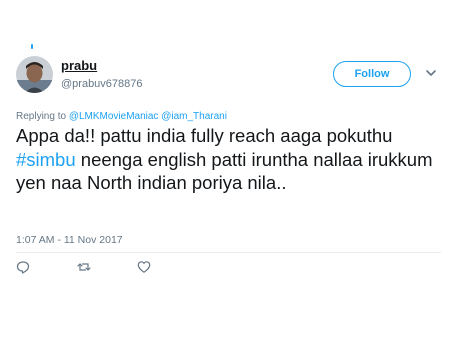 The image size is (451, 338). What do you see at coordinates (42, 116) in the screenshot?
I see `replying-to-prefix: Replying to` at bounding box center [42, 116].